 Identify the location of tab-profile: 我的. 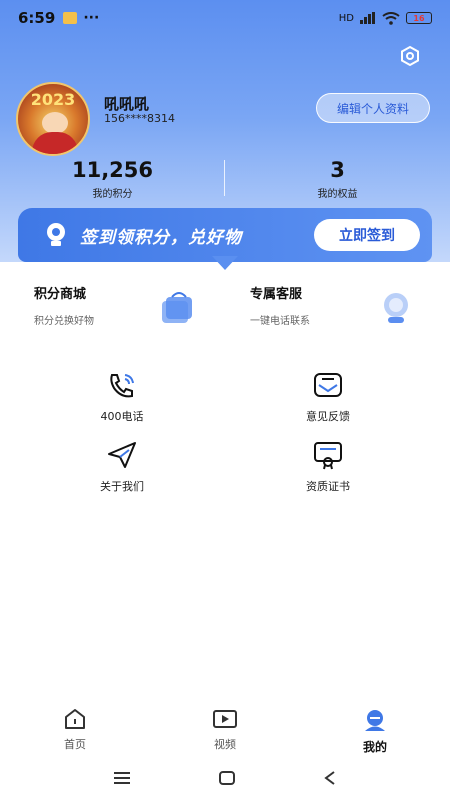
(375, 730).